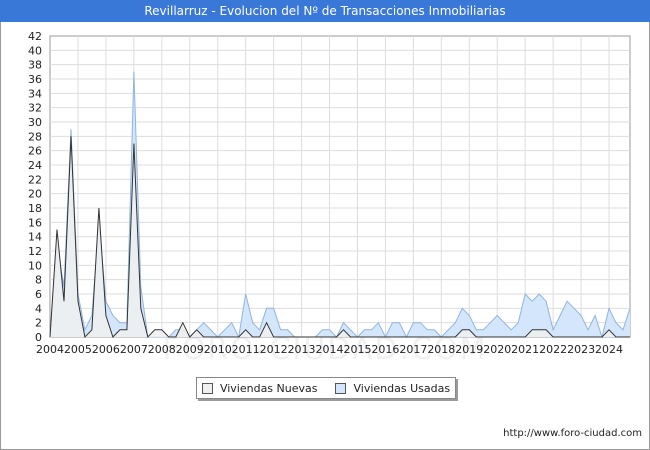 This screenshot has height=450, width=650. Describe the element at coordinates (35, 151) in the screenshot. I see `y-tick-label: 26` at that location.